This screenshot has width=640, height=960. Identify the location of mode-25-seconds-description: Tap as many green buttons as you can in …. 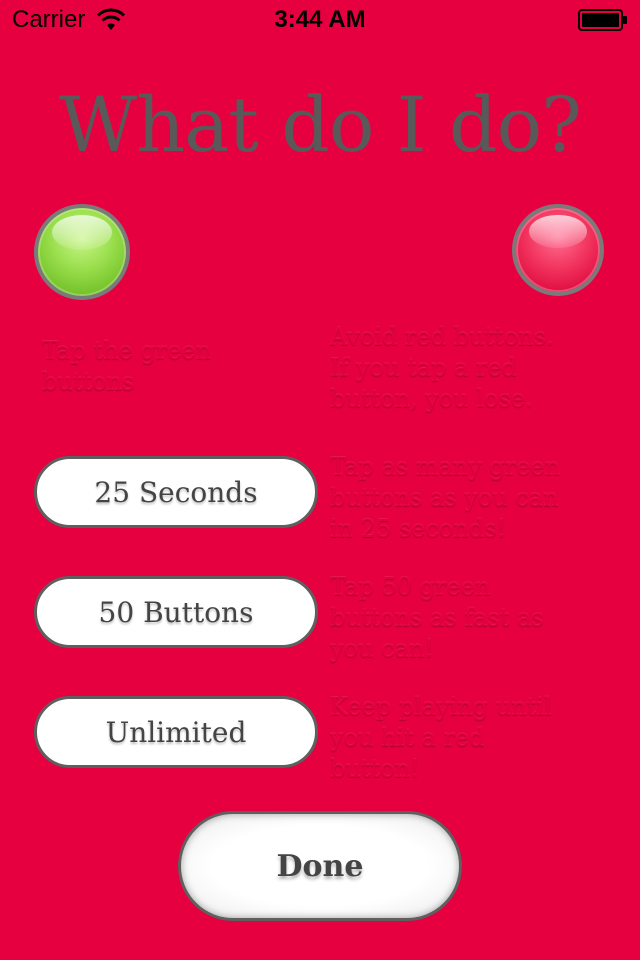
(445, 498).